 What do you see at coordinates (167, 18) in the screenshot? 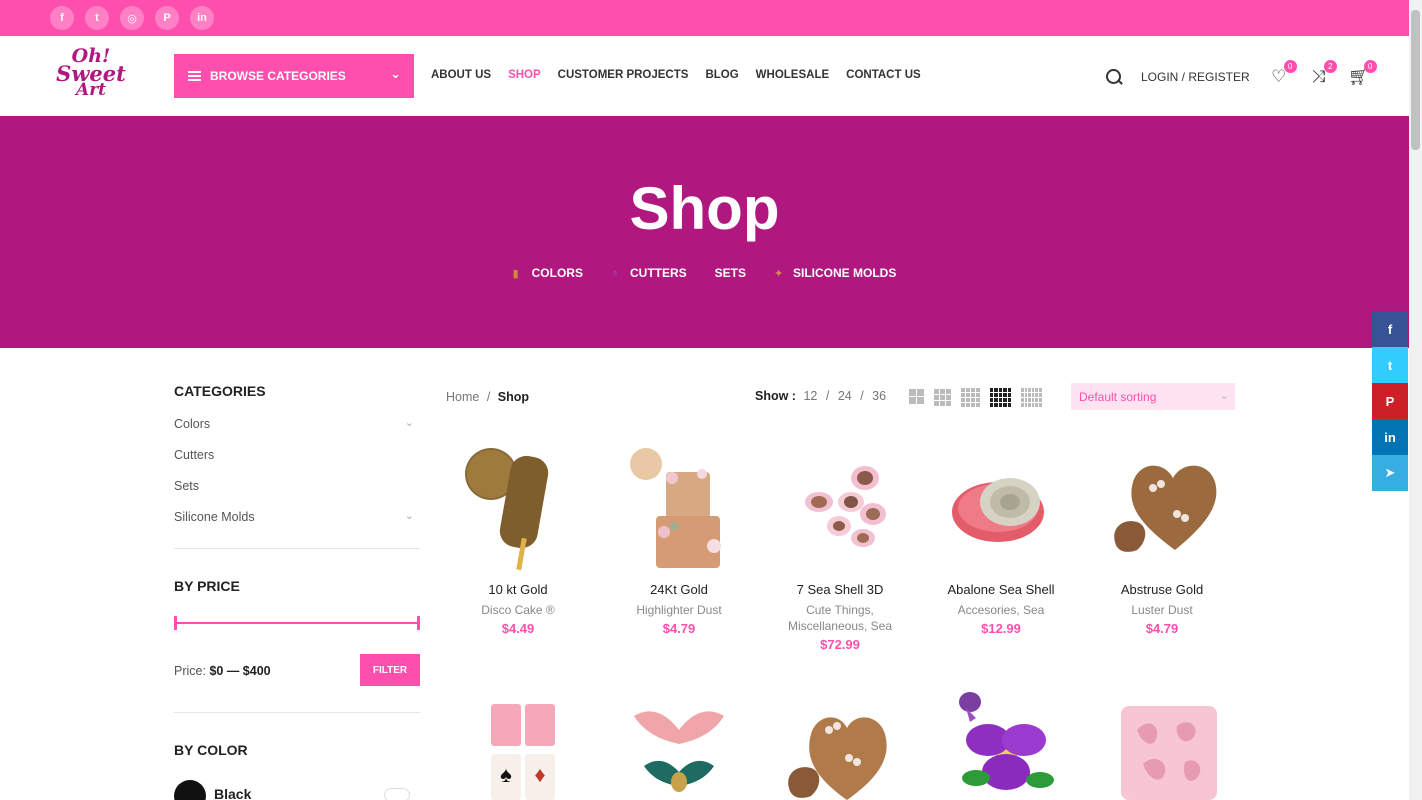
I see `pinterest-icon: P` at bounding box center [167, 18].